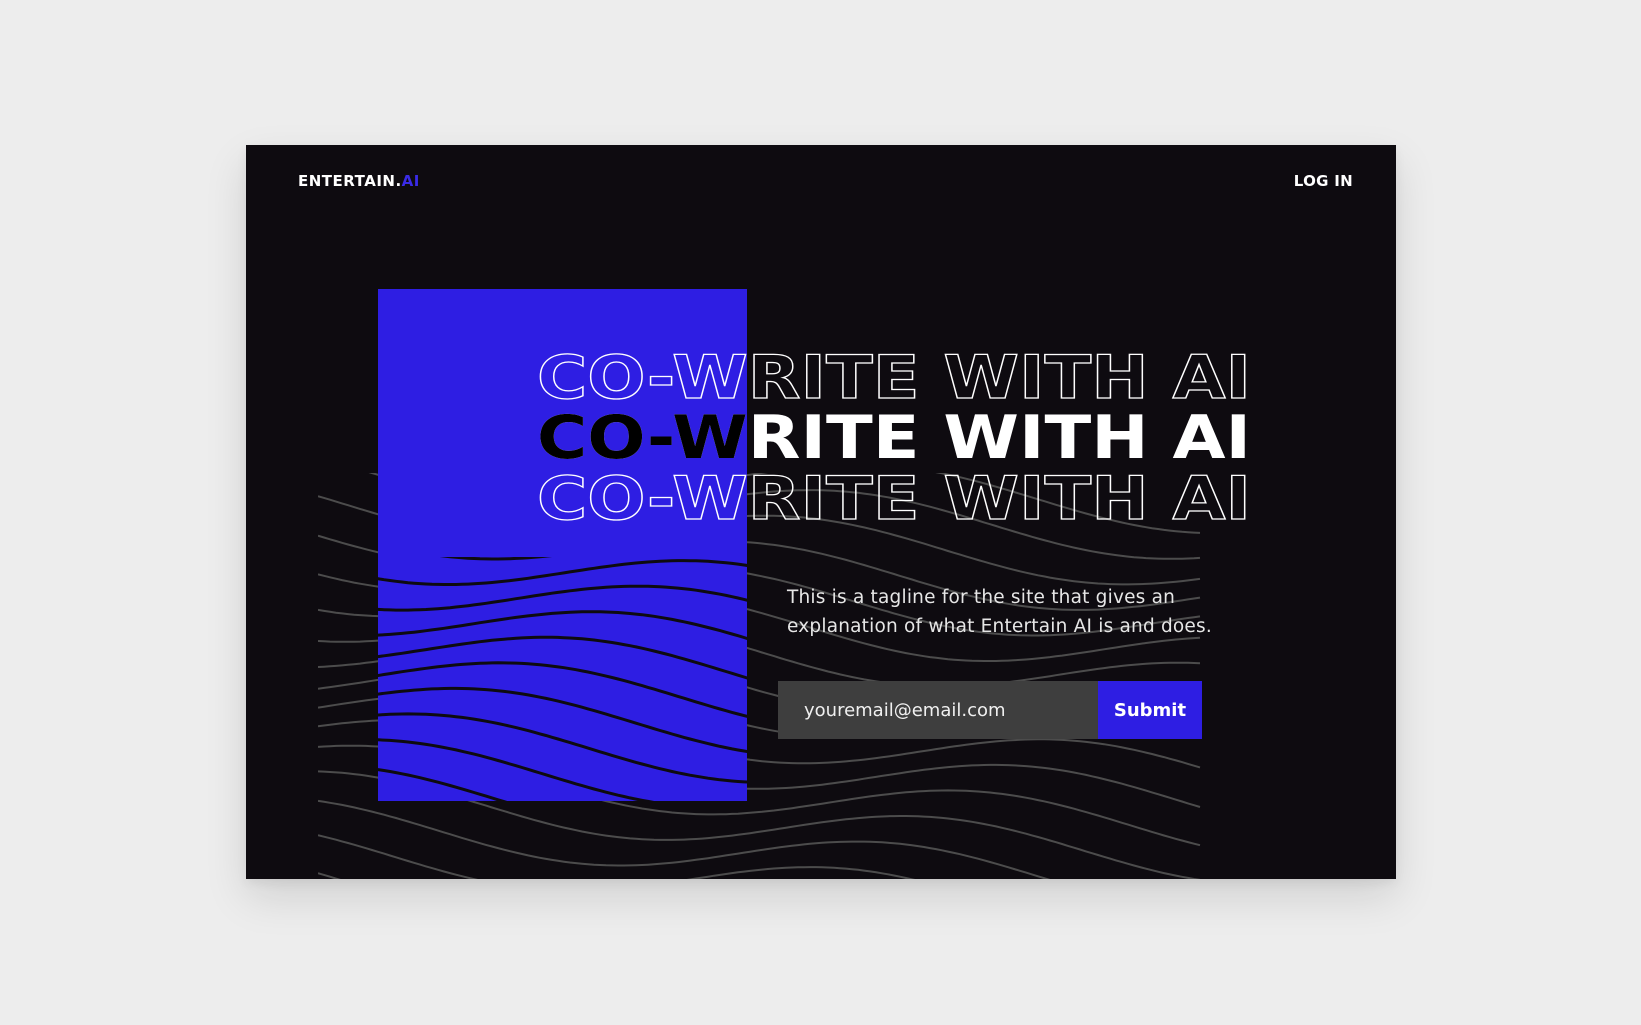 This screenshot has width=1641, height=1025. I want to click on logo-text: ENTERTAIN., so click(350, 181).